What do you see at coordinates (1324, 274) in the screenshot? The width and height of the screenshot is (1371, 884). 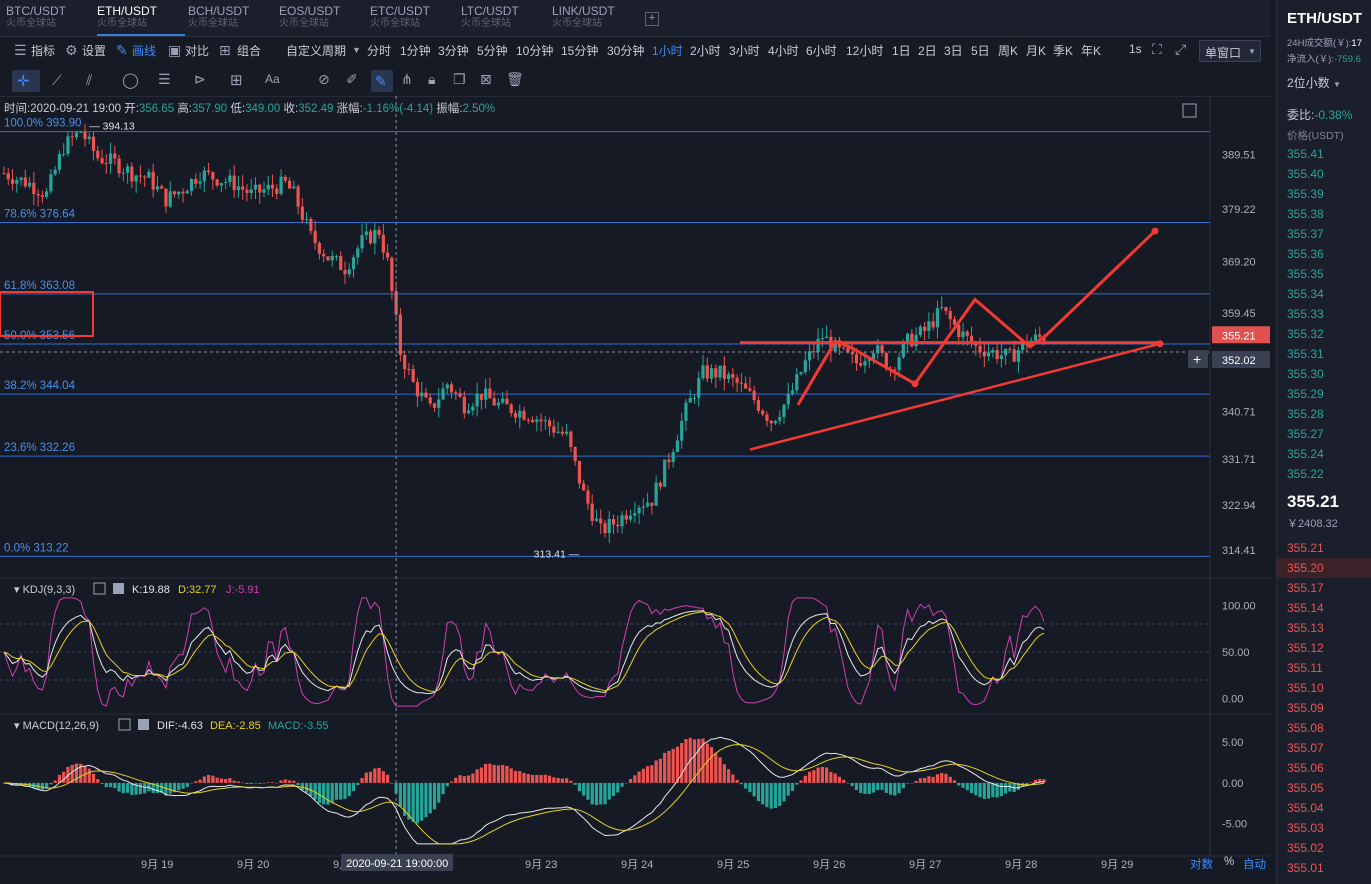 I see `ask-row: 355.35` at bounding box center [1324, 274].